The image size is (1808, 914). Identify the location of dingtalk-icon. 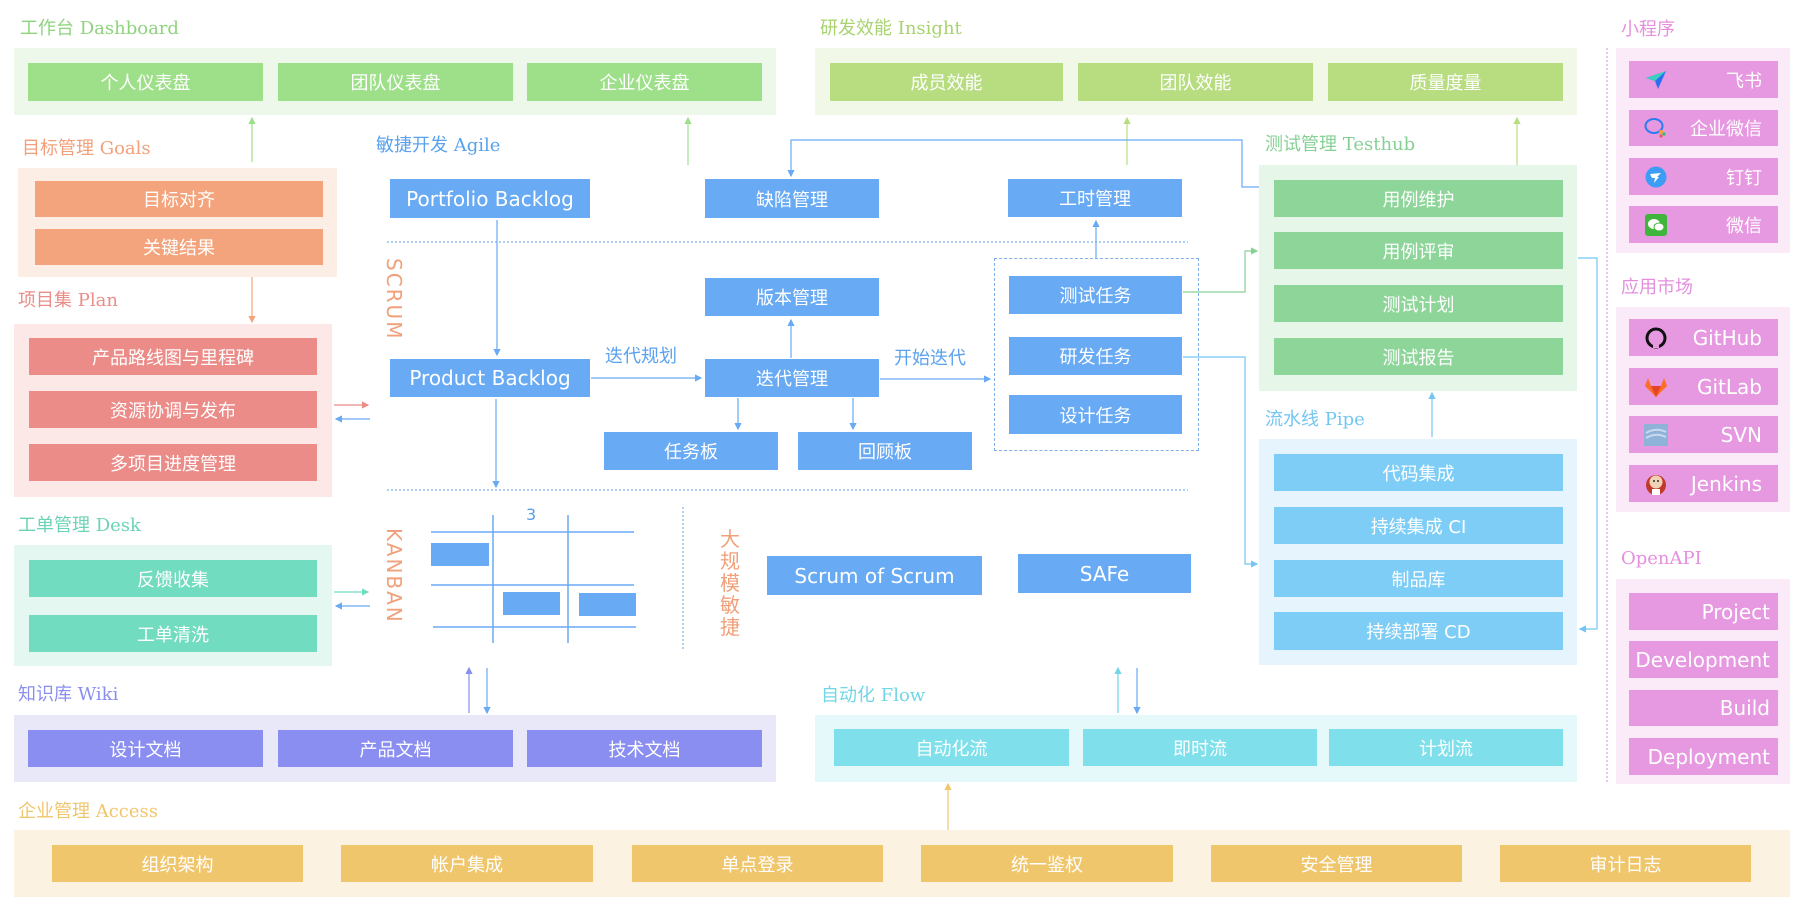
(1656, 177).